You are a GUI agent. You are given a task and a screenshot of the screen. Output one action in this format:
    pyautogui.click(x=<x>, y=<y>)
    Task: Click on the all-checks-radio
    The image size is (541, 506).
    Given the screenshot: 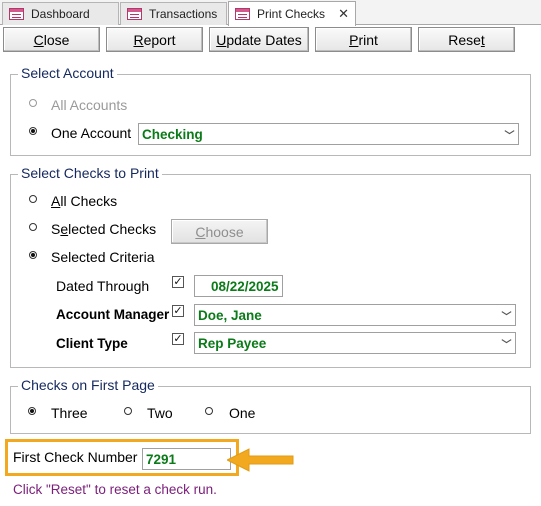 What is the action you would take?
    pyautogui.click(x=32, y=198)
    